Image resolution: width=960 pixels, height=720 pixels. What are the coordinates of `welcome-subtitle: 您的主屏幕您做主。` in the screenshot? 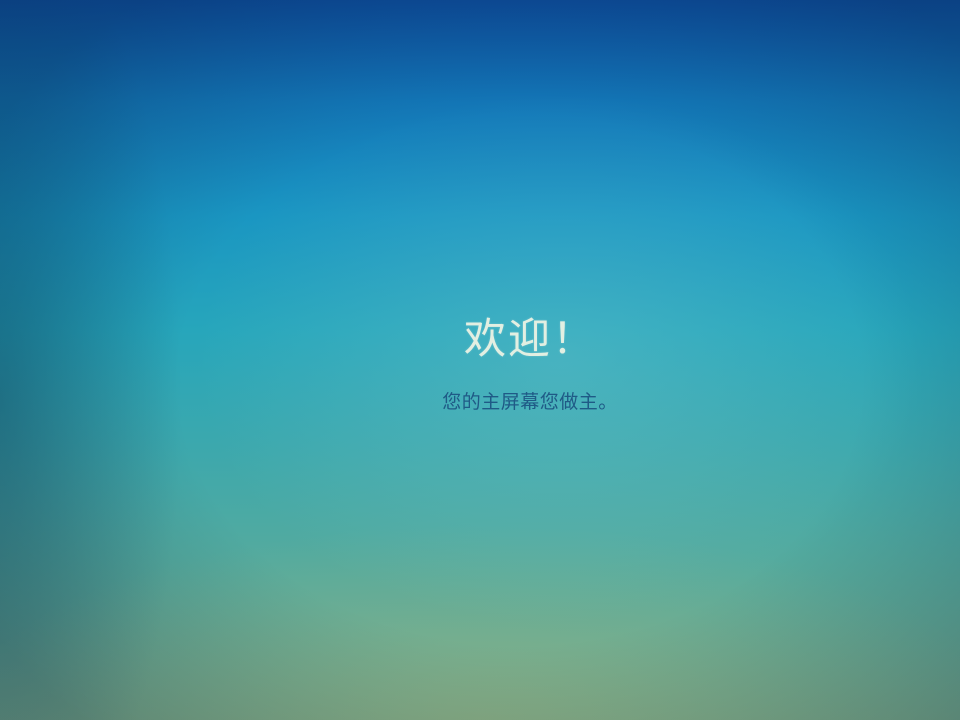 It's located at (530, 402).